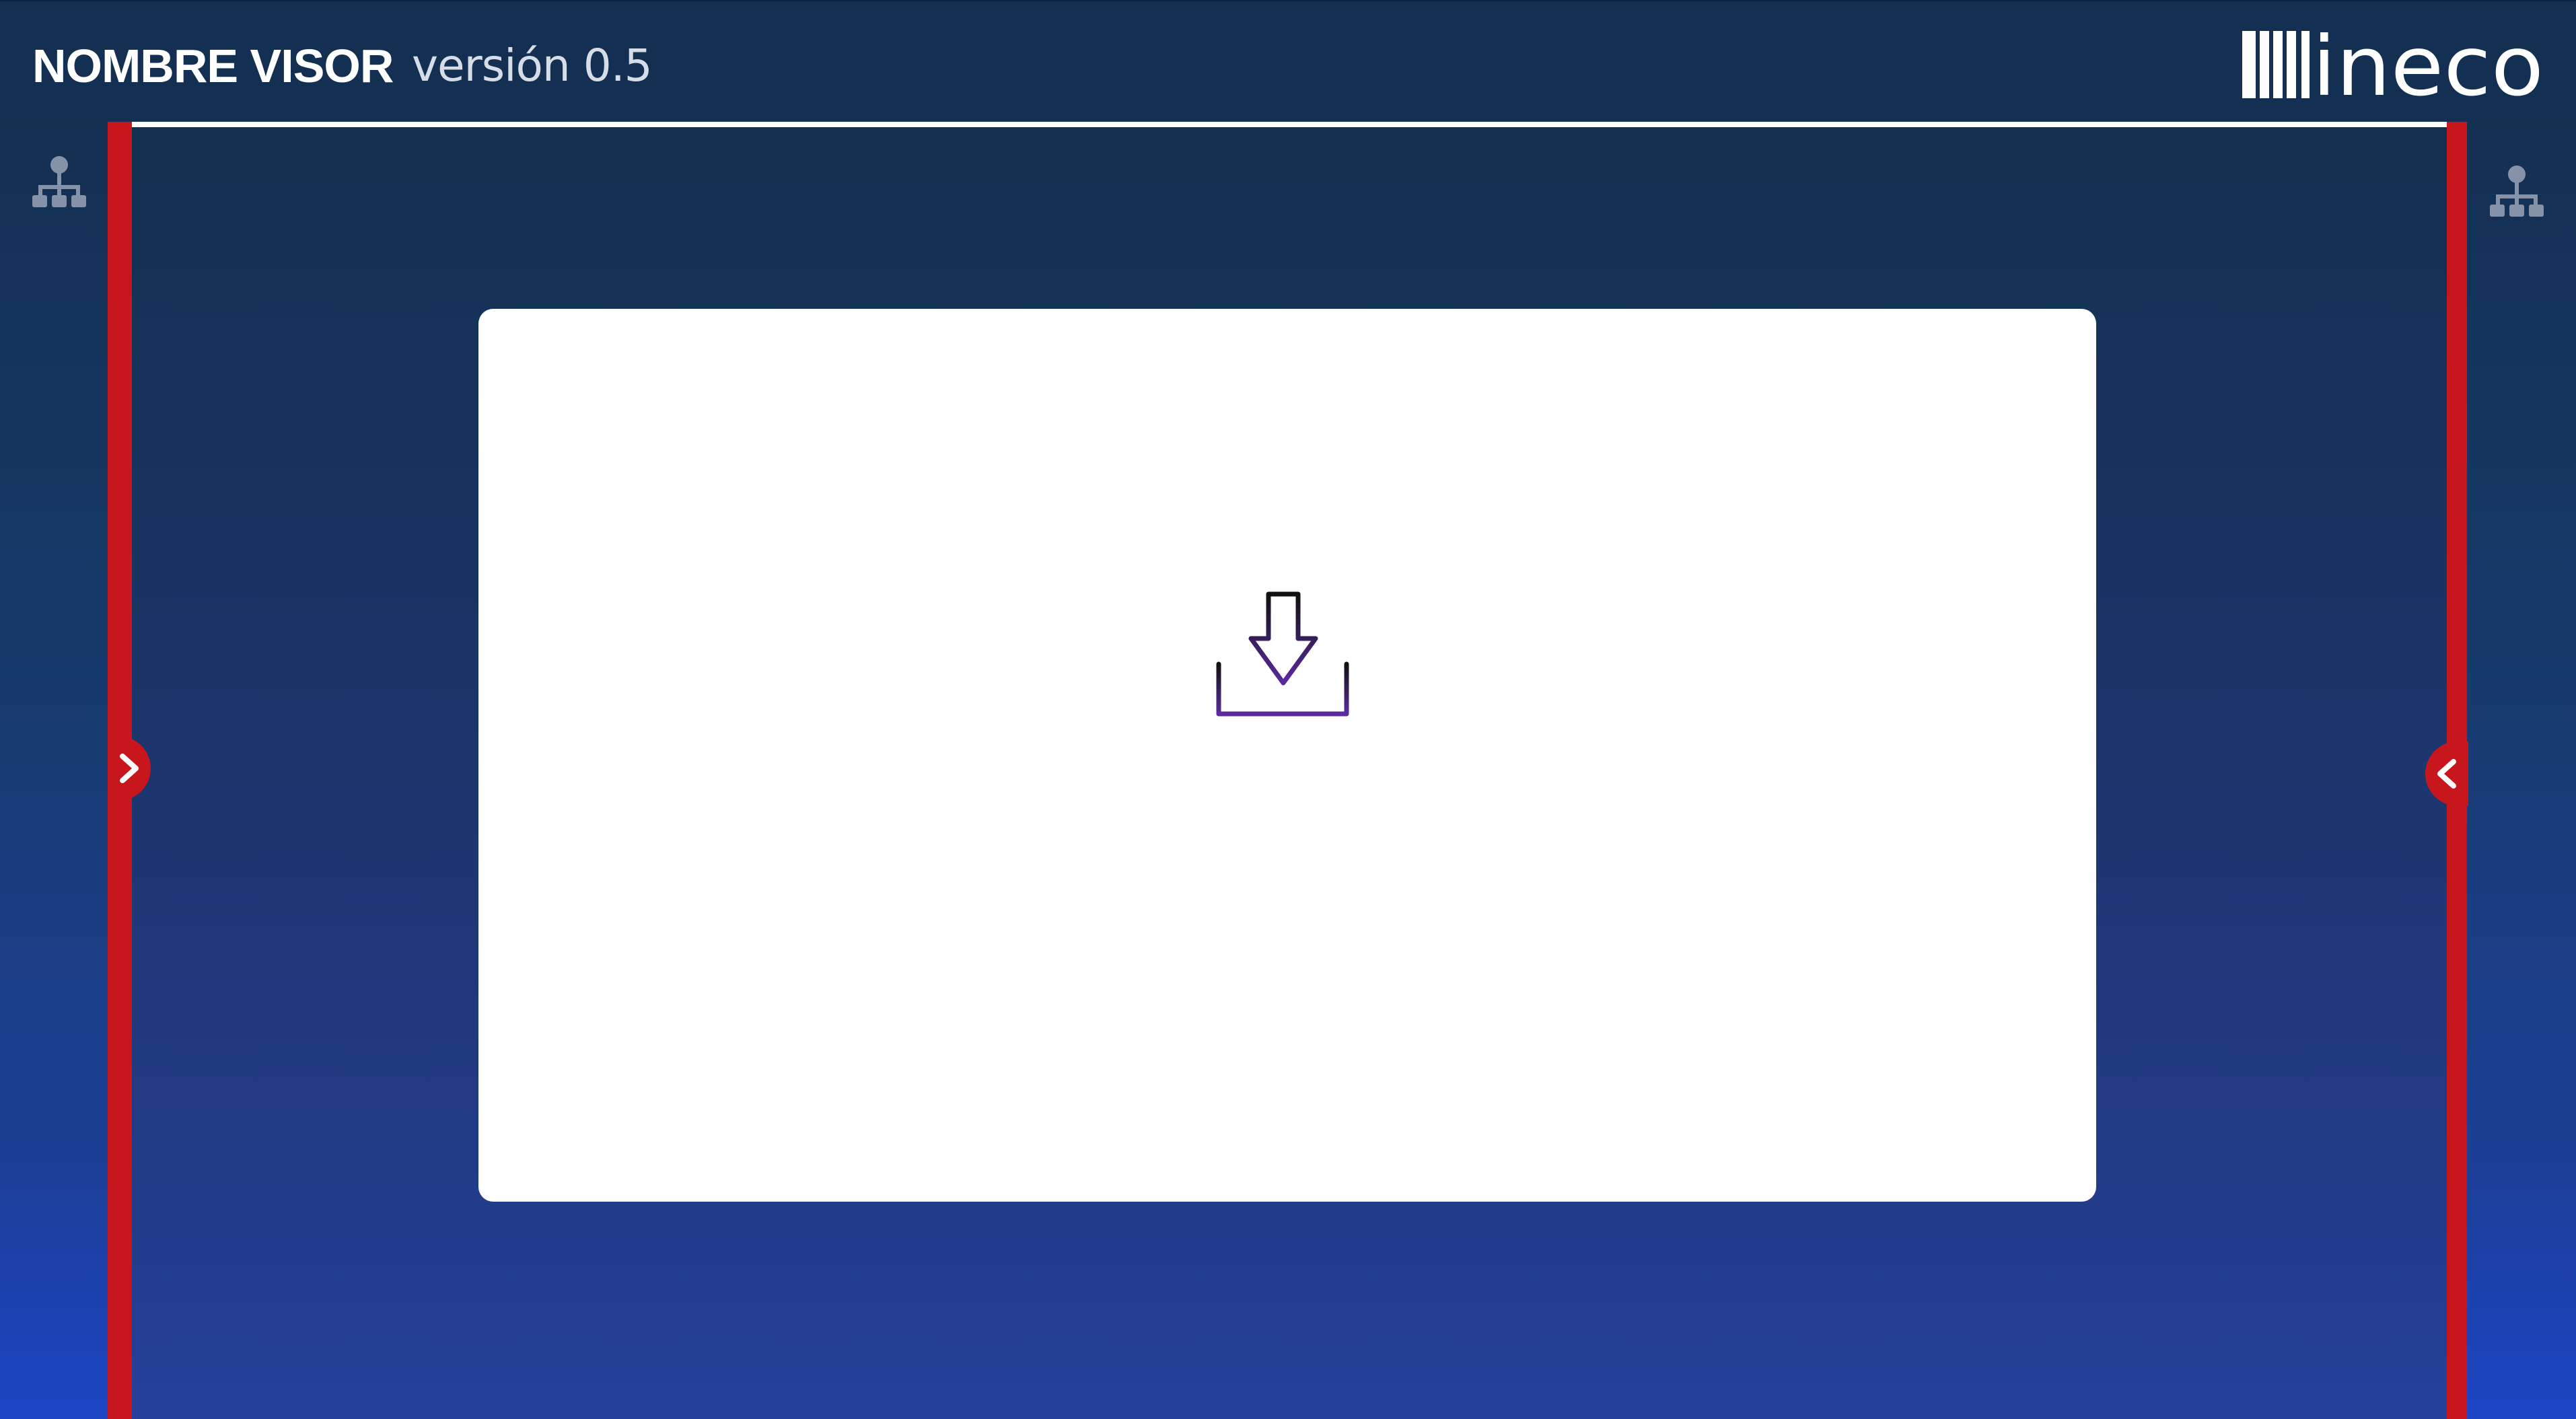 Image resolution: width=2576 pixels, height=1419 pixels. I want to click on app-title: NOMBRE VISOR, so click(213, 66).